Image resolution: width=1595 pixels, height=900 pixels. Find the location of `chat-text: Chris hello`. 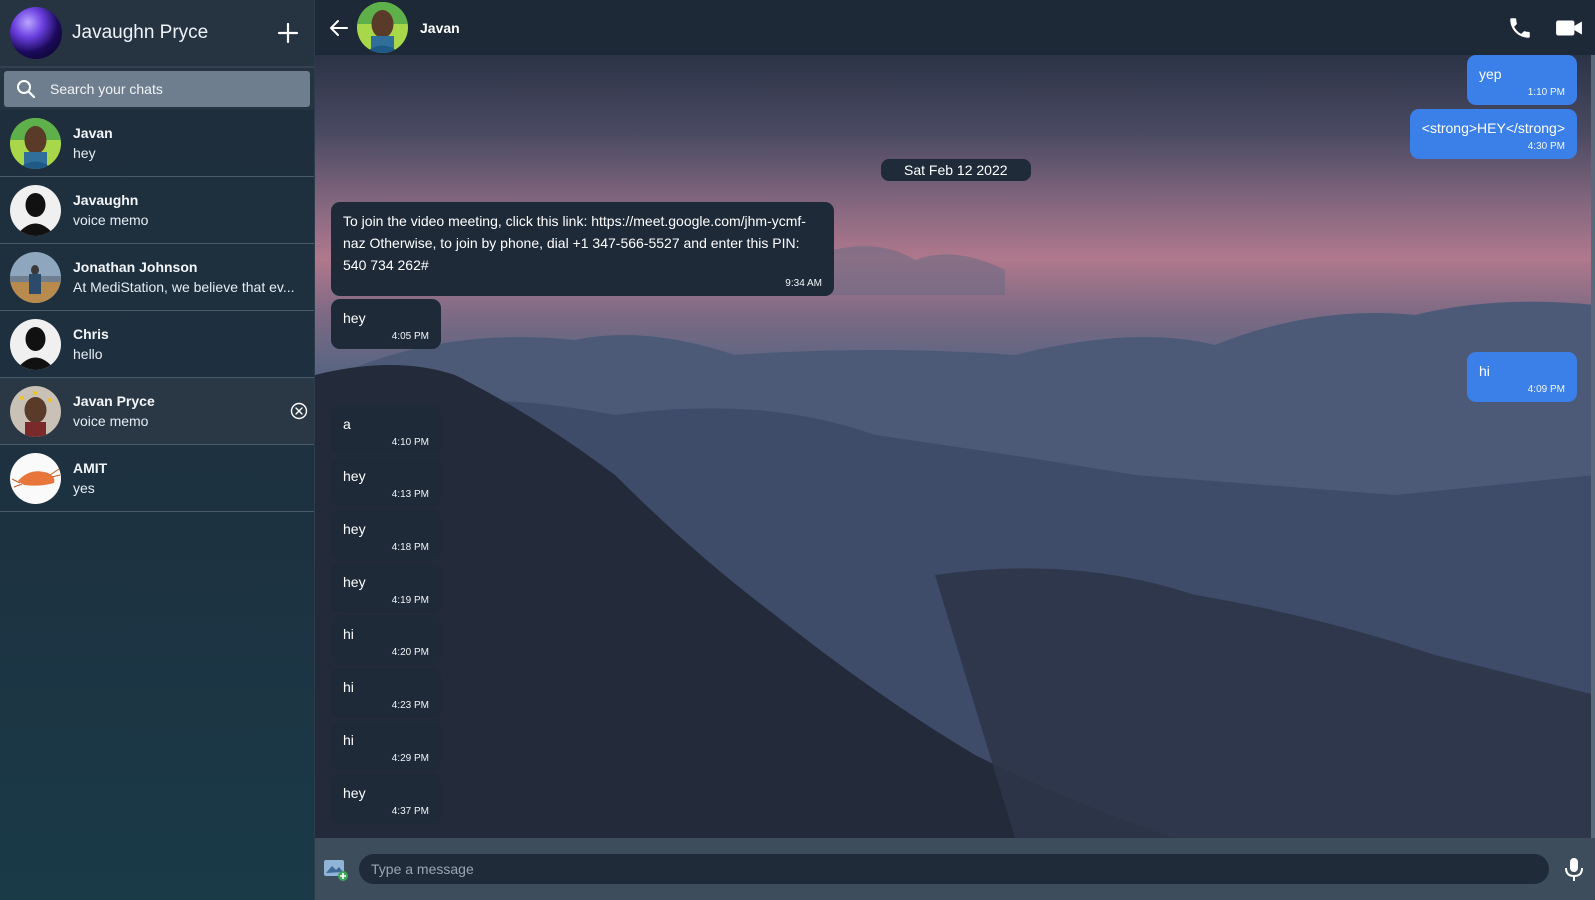

chat-text: Chris hello is located at coordinates (184, 344).